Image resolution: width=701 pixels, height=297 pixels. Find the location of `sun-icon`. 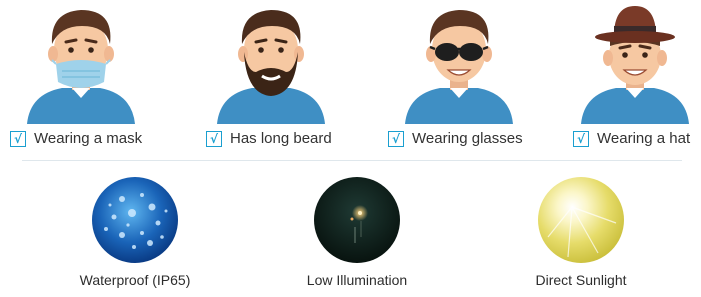

sun-icon is located at coordinates (581, 220).